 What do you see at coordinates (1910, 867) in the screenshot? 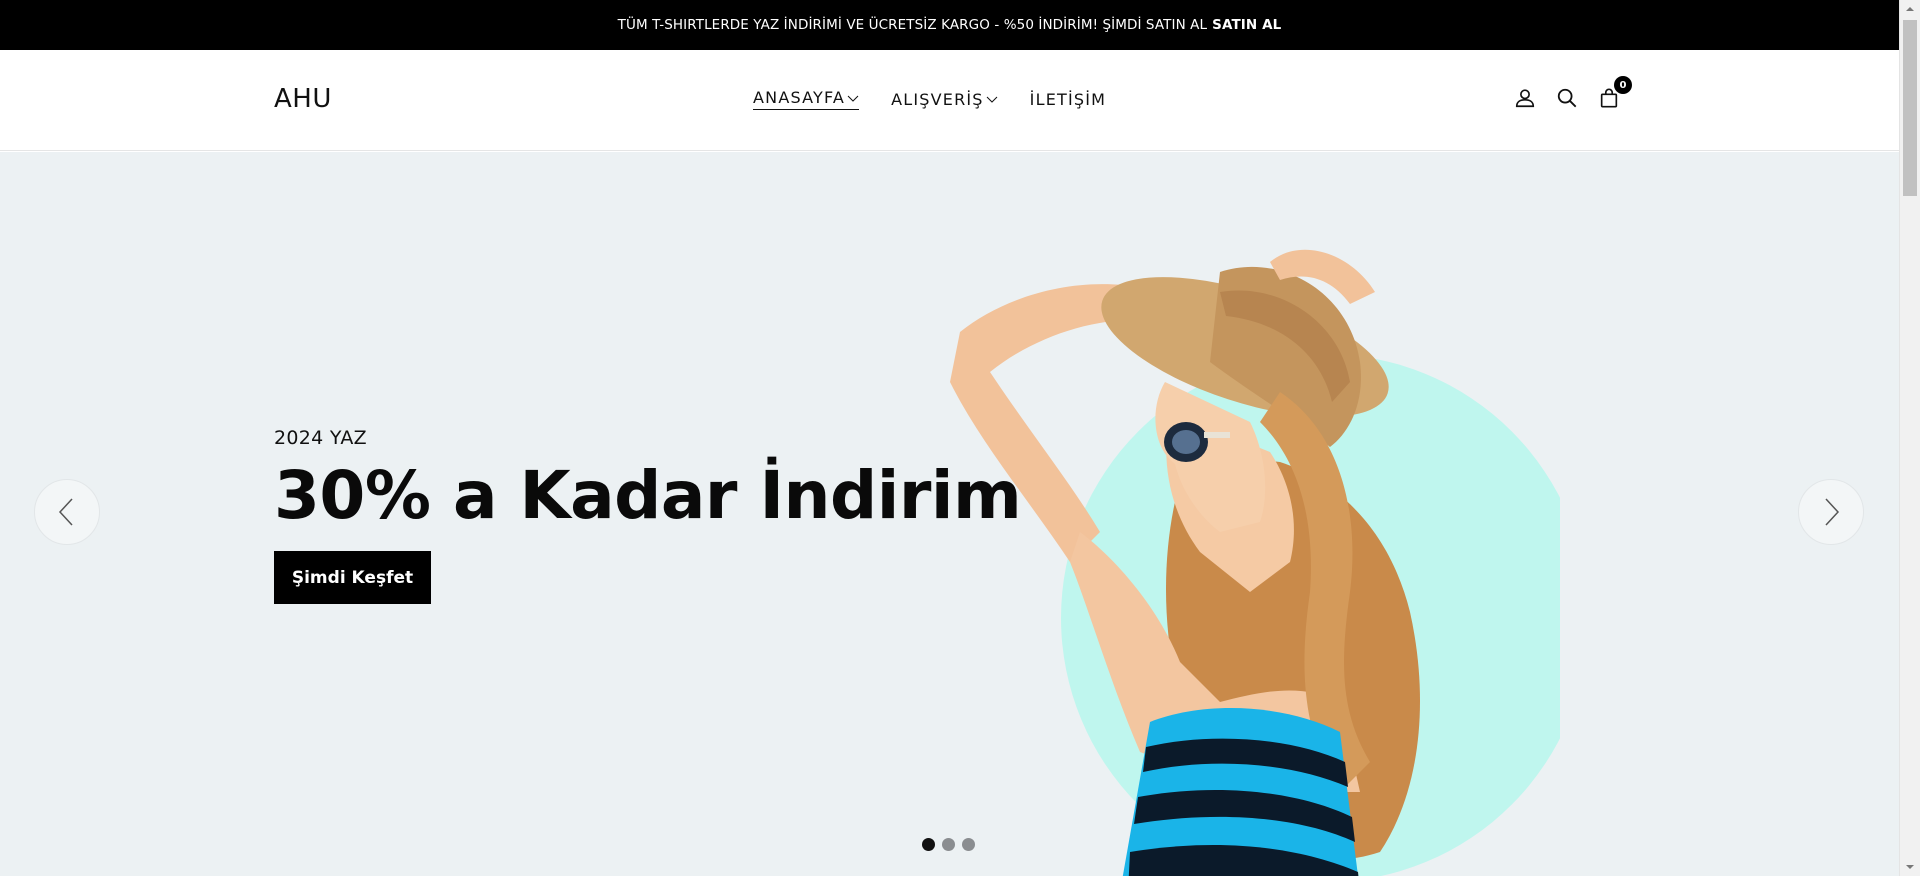
I see `scroll-down-icon` at bounding box center [1910, 867].